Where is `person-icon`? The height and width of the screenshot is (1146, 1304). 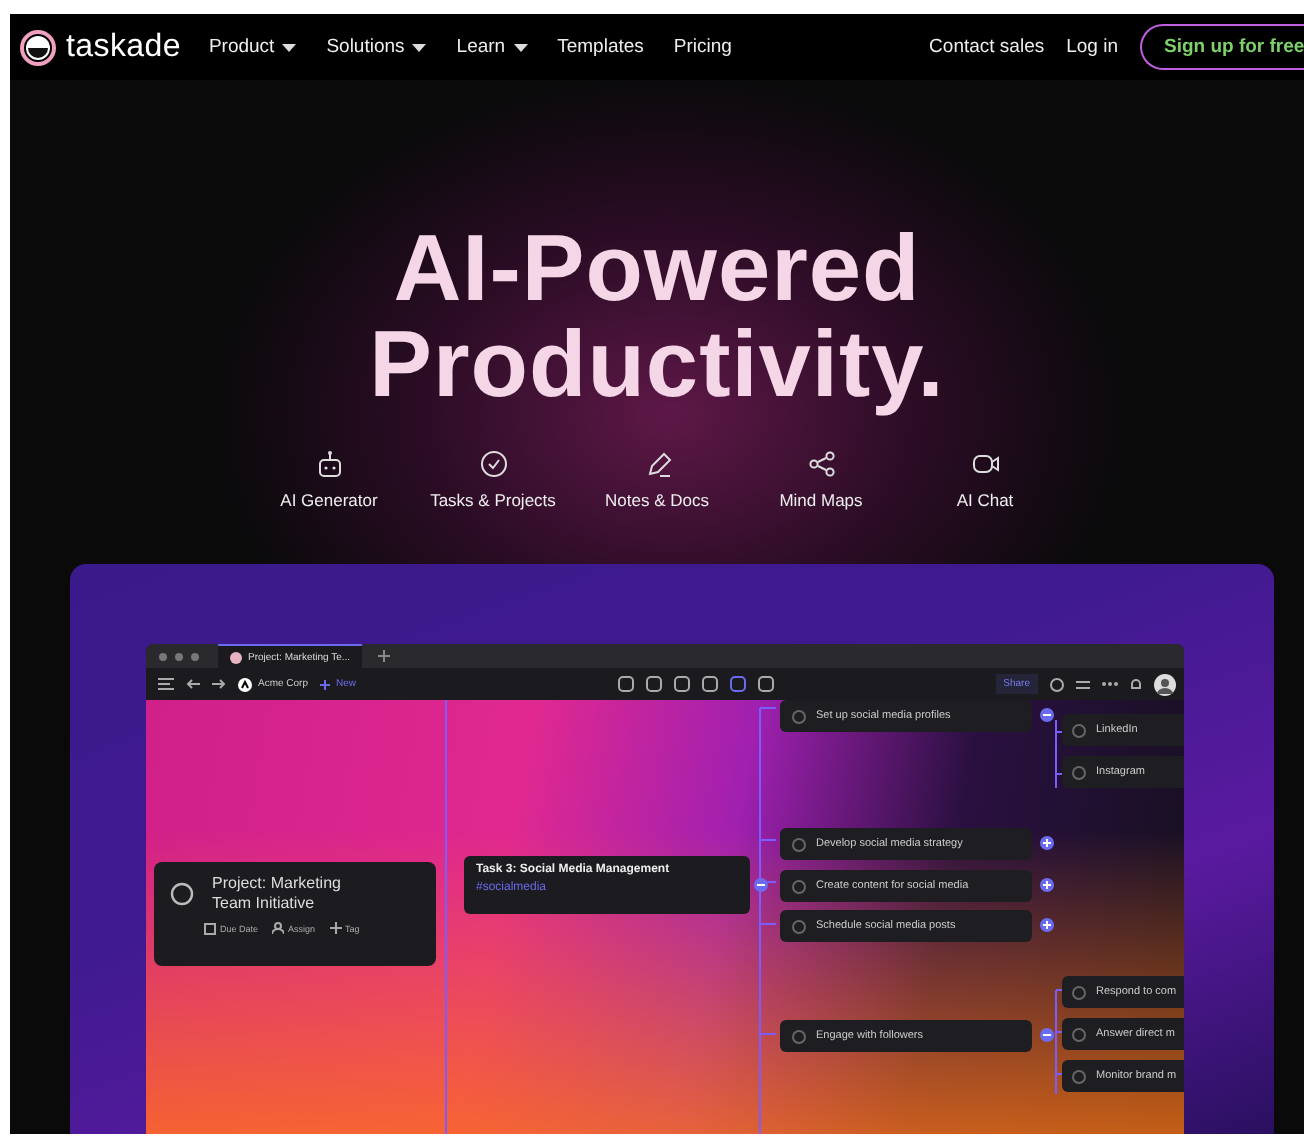 person-icon is located at coordinates (278, 929).